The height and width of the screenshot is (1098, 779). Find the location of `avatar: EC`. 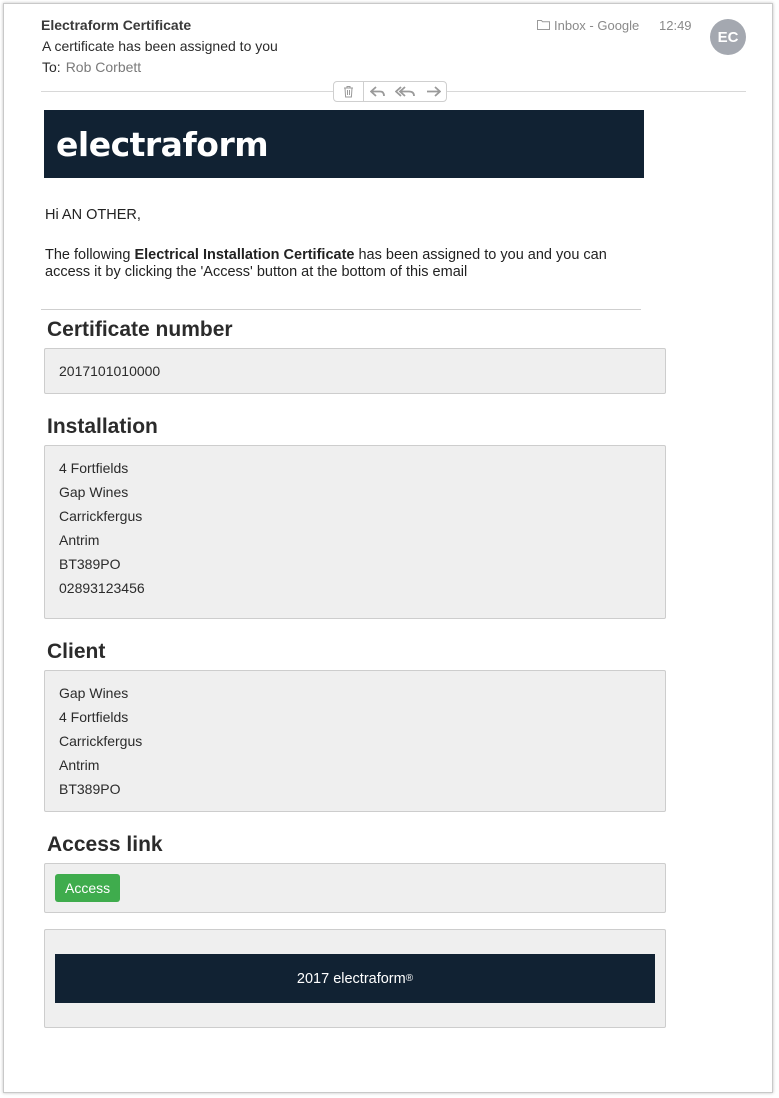

avatar: EC is located at coordinates (728, 37).